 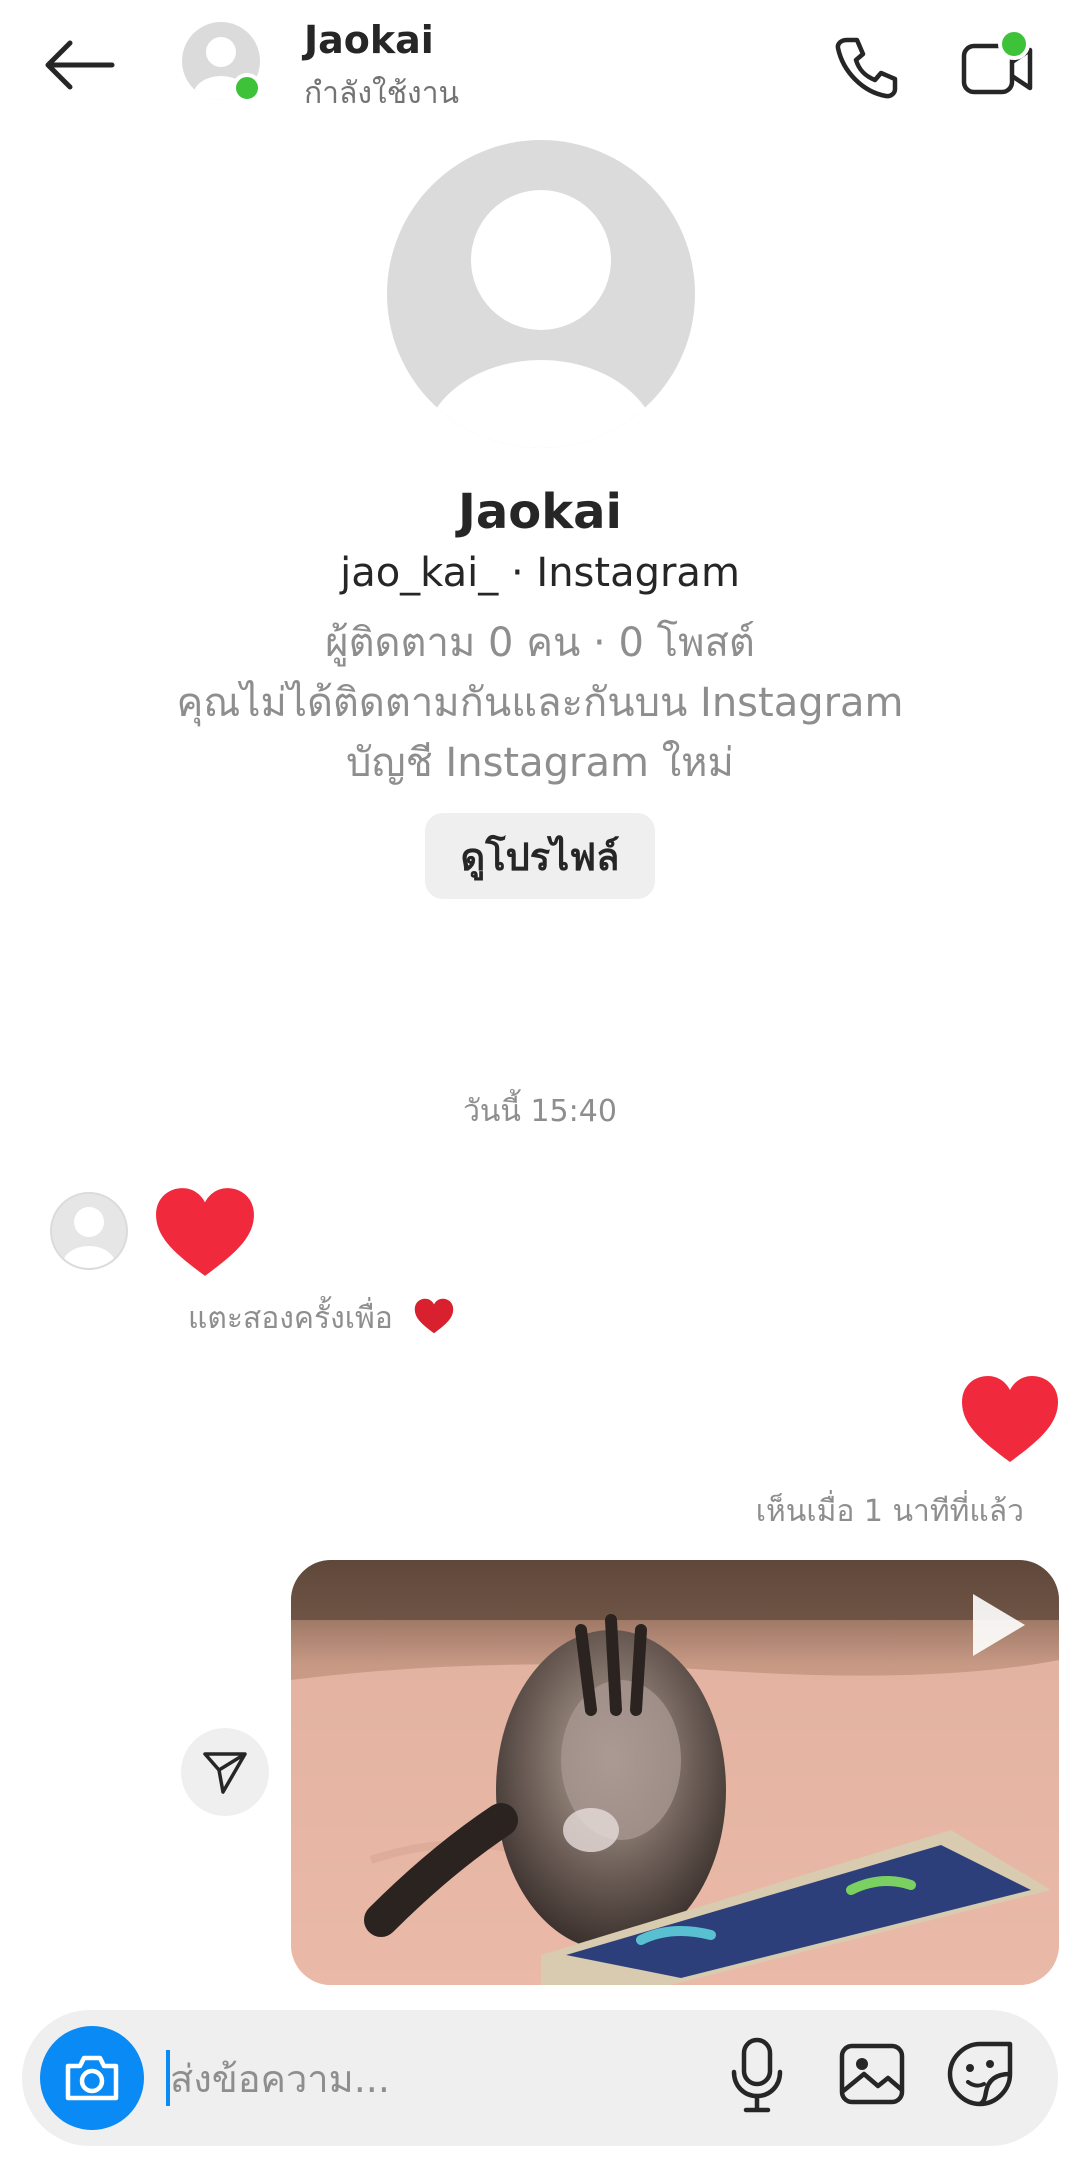 I want to click on message-input, so click(x=430, y=2079).